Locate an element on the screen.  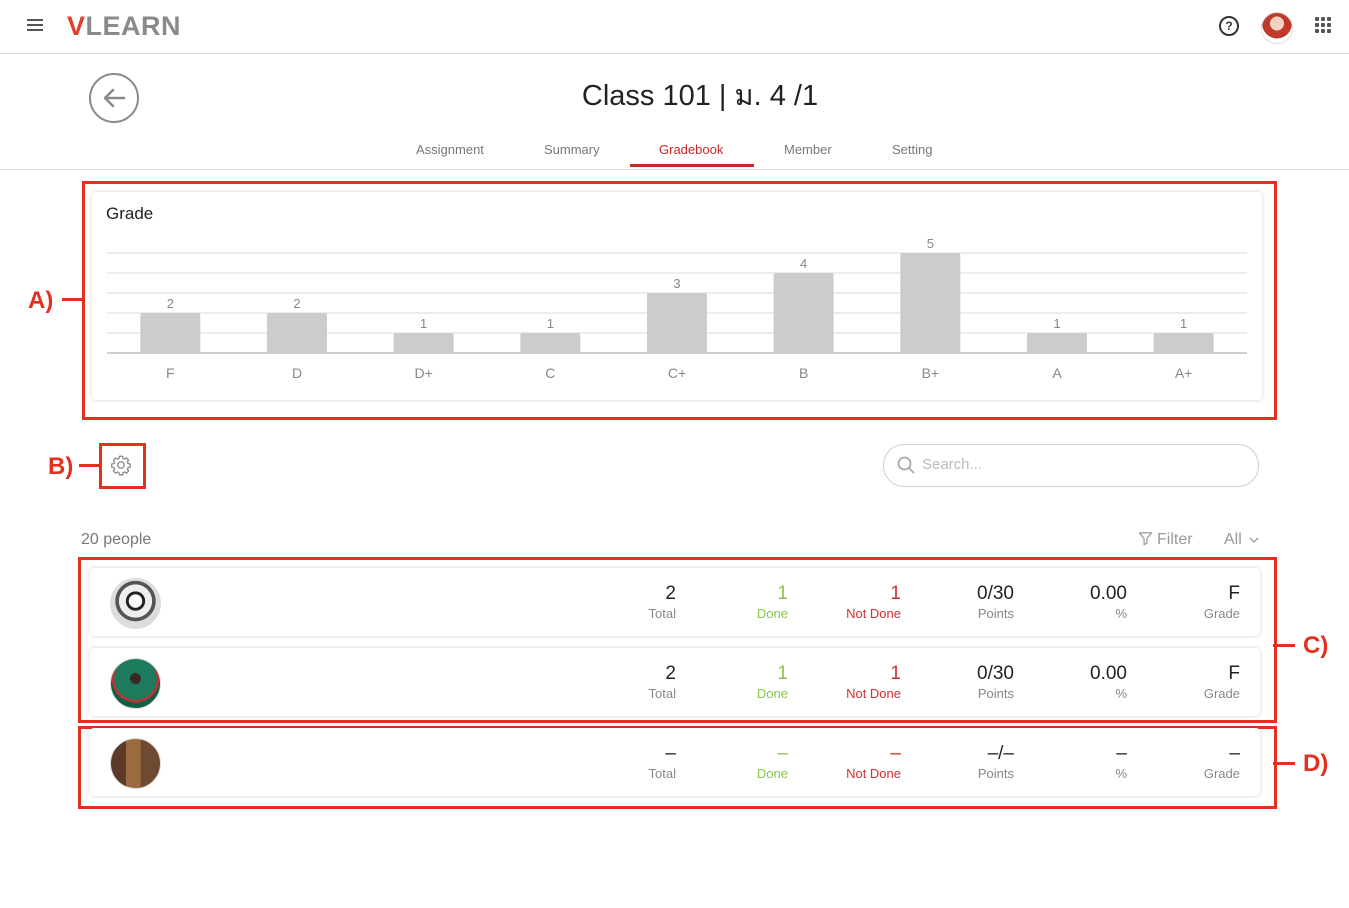
bar-C+ is located at coordinates (677, 323).